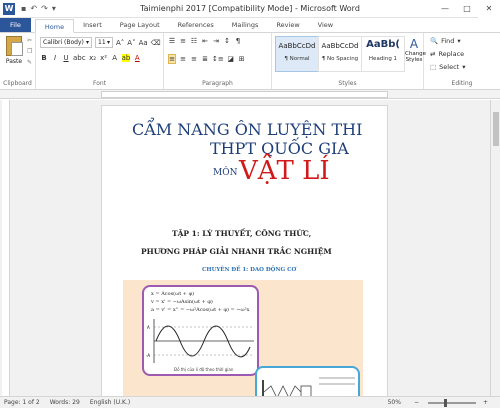  I want to click on grow-font-icon: A˄, so click(120, 43).